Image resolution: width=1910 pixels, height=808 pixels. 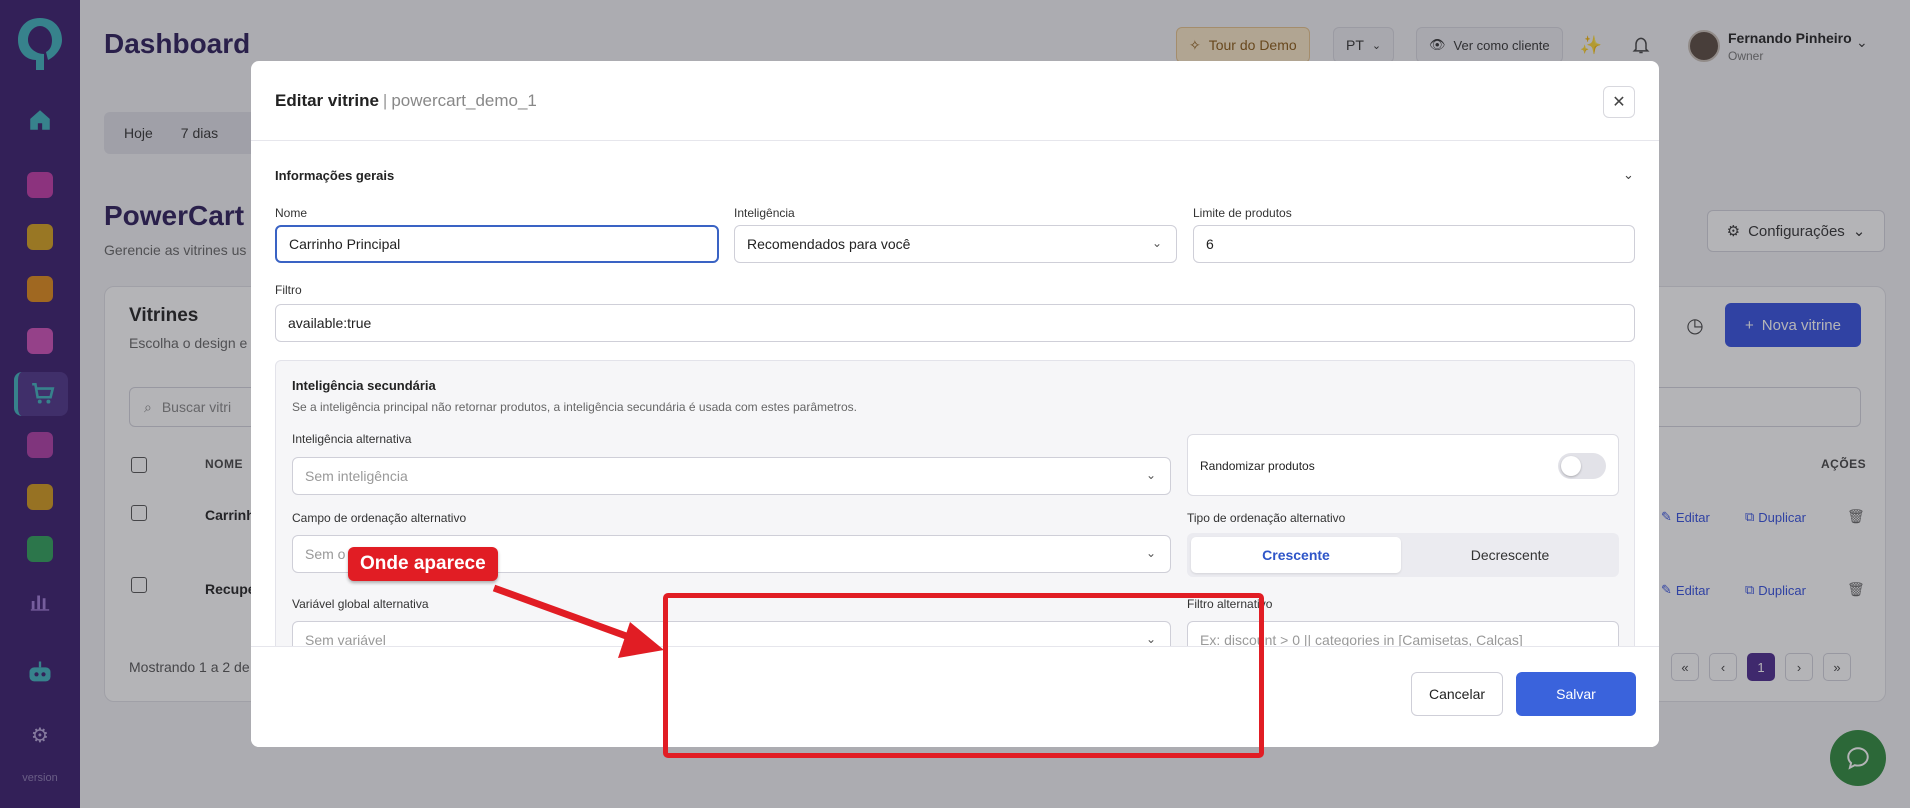 What do you see at coordinates (423, 564) in the screenshot?
I see `annotation-label: Onde aparece` at bounding box center [423, 564].